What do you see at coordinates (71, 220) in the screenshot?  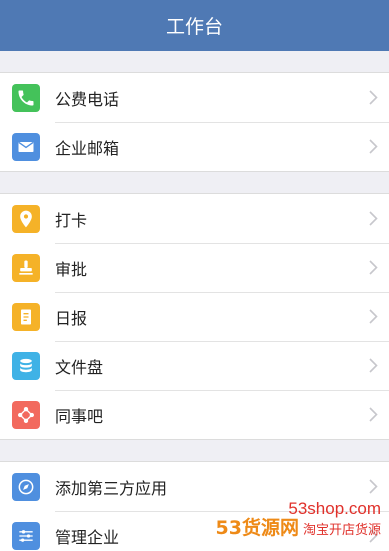 I see `menu-item-label: 打卡` at bounding box center [71, 220].